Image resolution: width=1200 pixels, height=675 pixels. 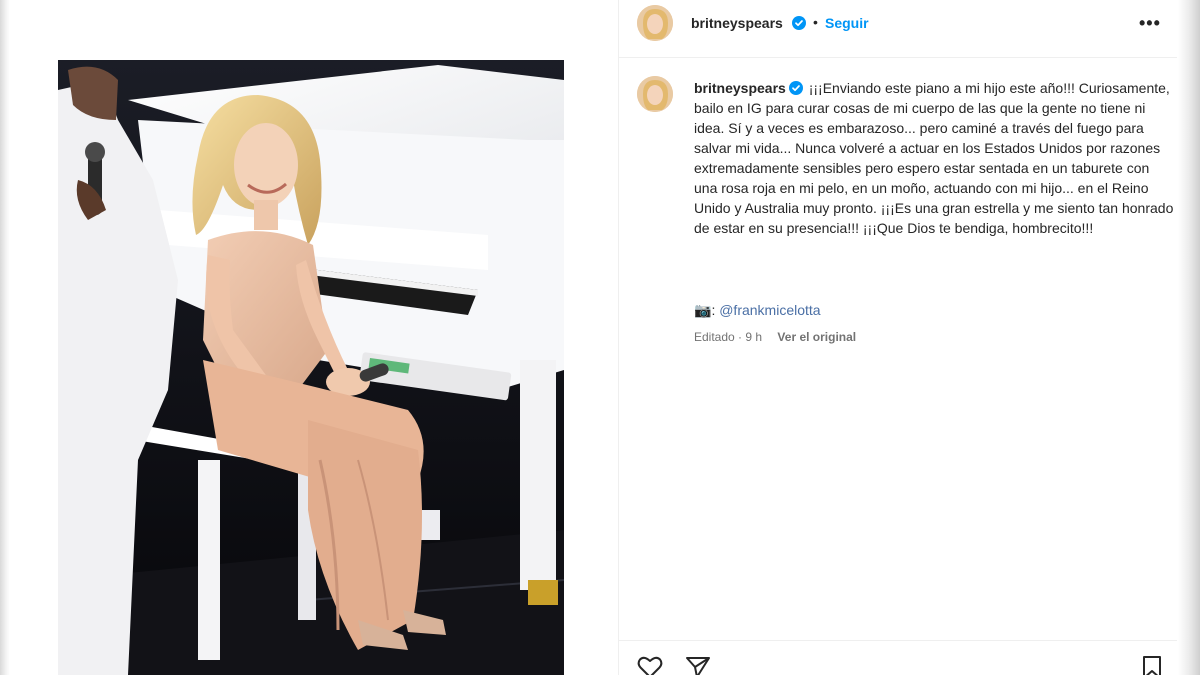 I want to click on more-options-icon: •••, so click(x=1151, y=23).